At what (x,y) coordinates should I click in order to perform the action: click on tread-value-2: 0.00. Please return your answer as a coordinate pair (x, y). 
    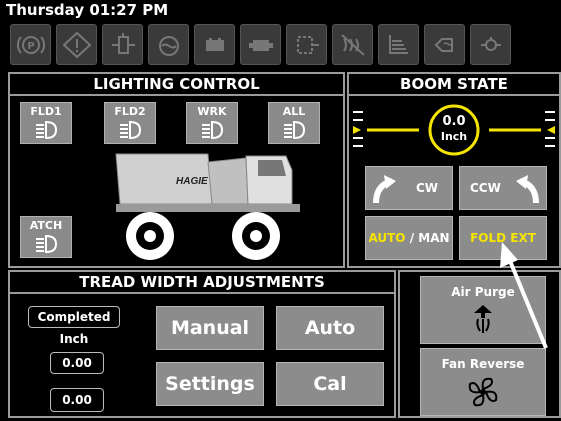
    Looking at the image, I should click on (77, 400).